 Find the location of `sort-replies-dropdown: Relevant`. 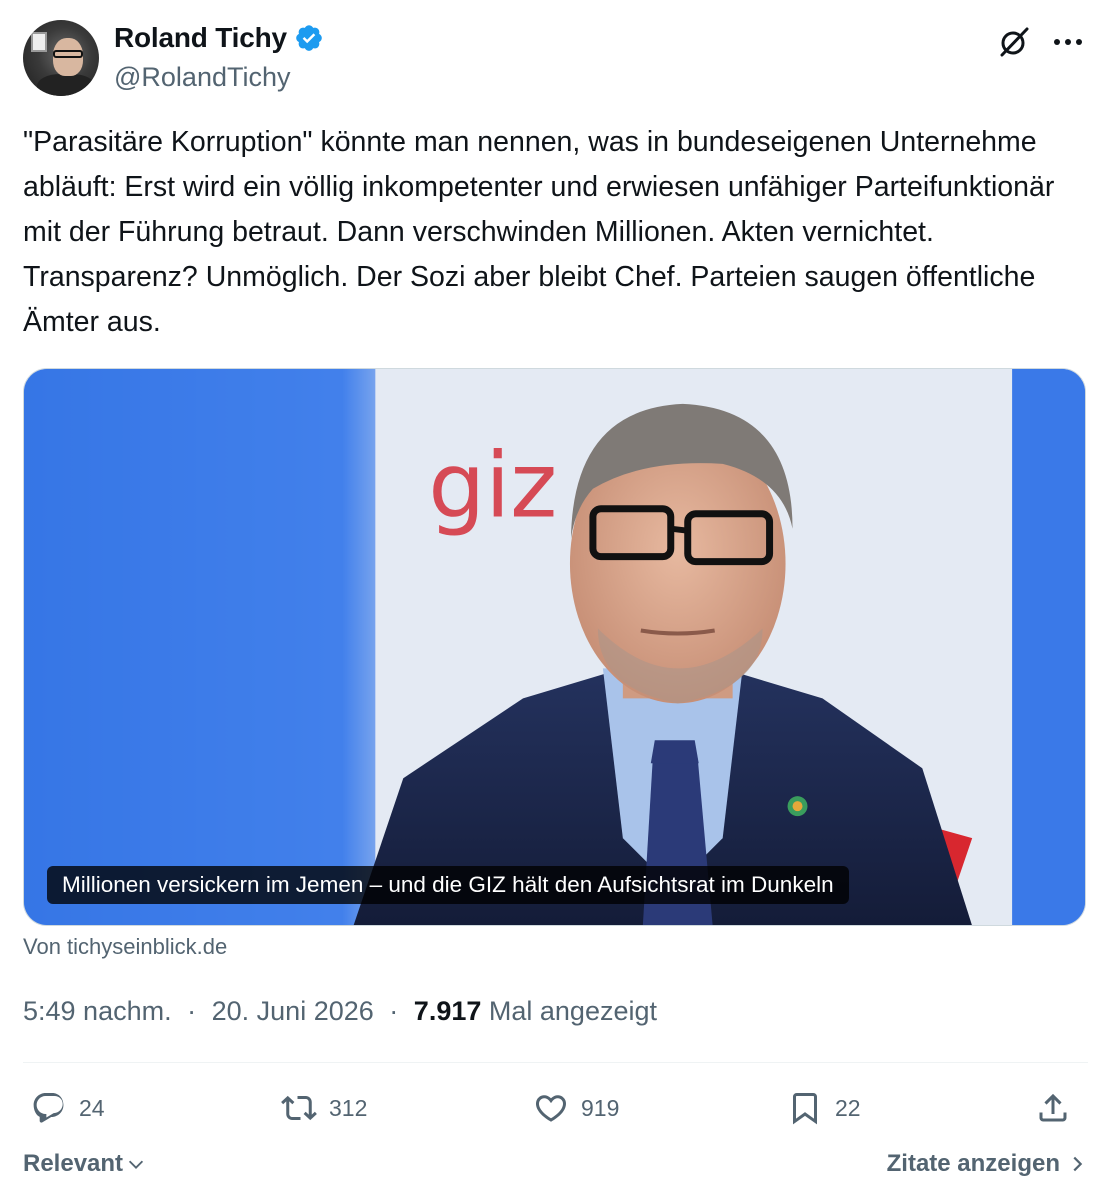

sort-replies-dropdown: Relevant is located at coordinates (85, 1164).